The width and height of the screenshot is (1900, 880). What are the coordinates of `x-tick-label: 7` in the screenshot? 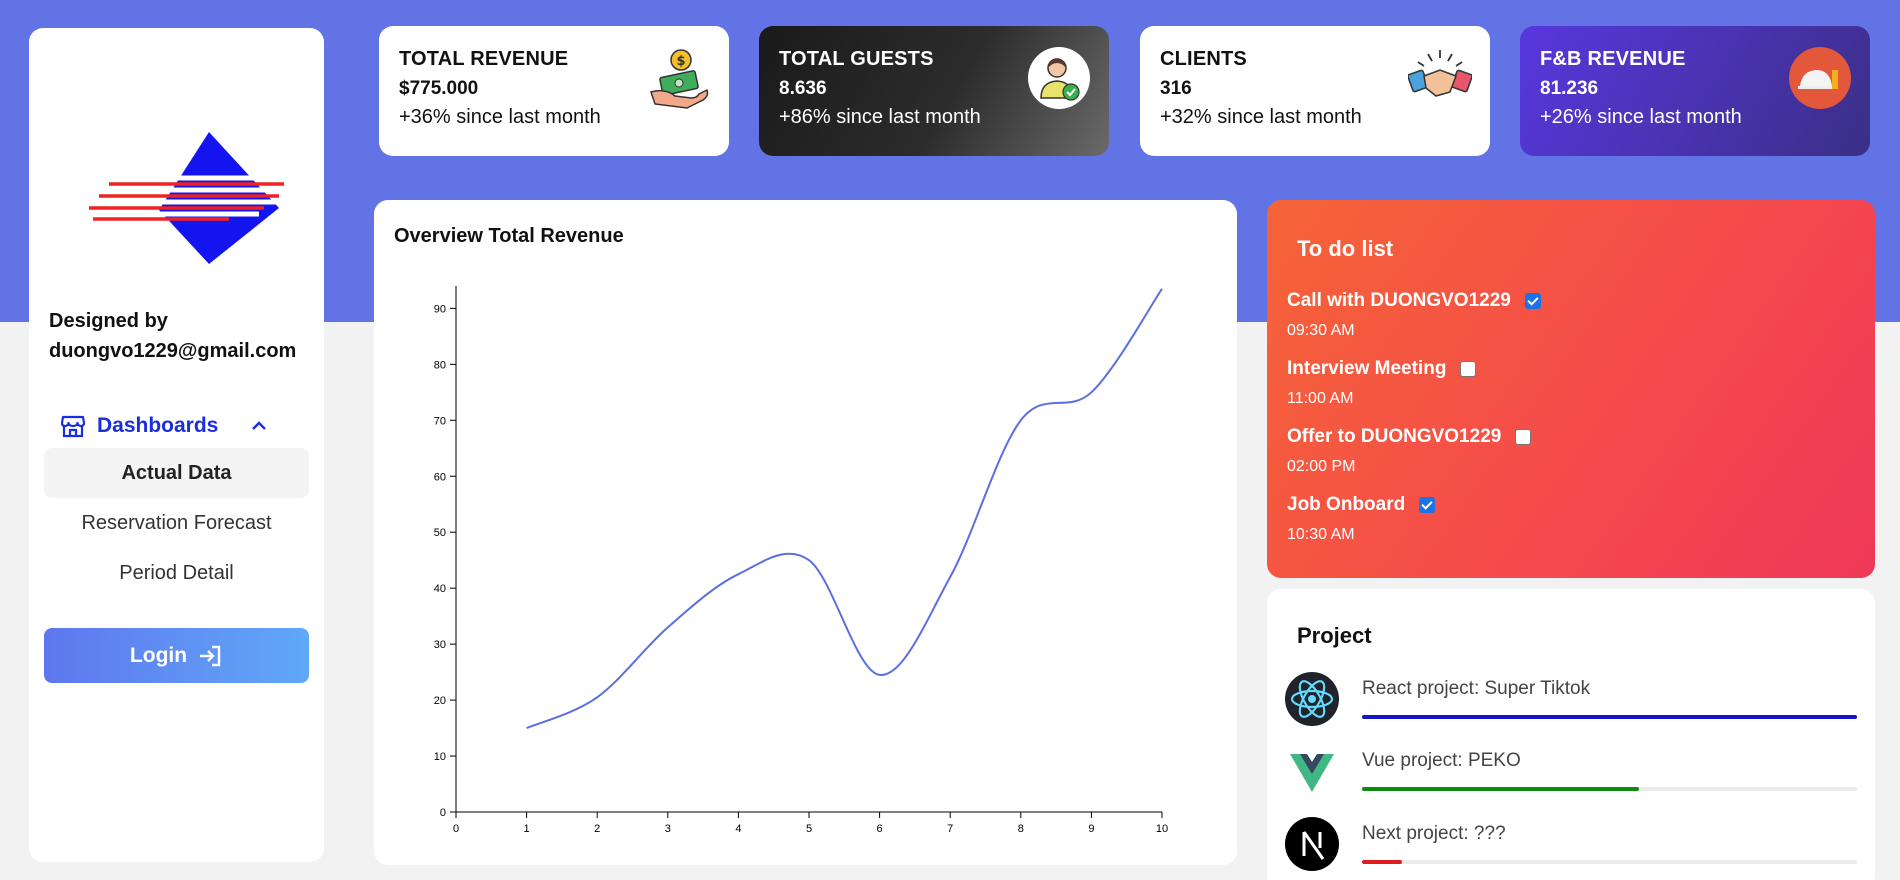 It's located at (950, 829).